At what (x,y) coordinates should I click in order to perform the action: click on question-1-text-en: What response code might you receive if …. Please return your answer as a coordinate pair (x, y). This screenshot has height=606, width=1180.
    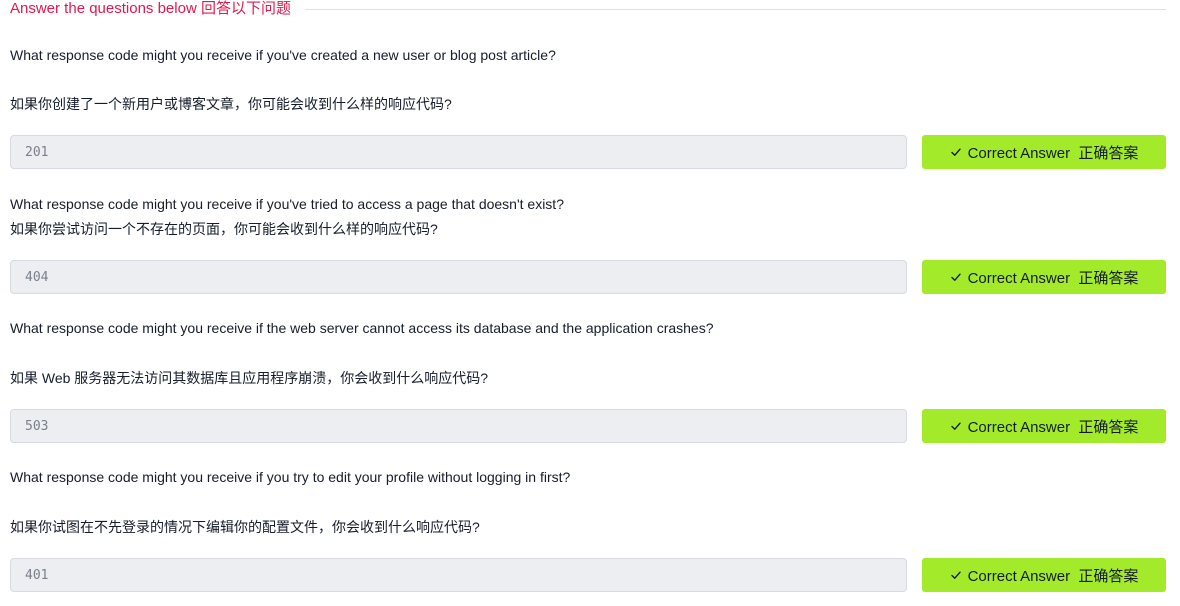
    Looking at the image, I should click on (283, 55).